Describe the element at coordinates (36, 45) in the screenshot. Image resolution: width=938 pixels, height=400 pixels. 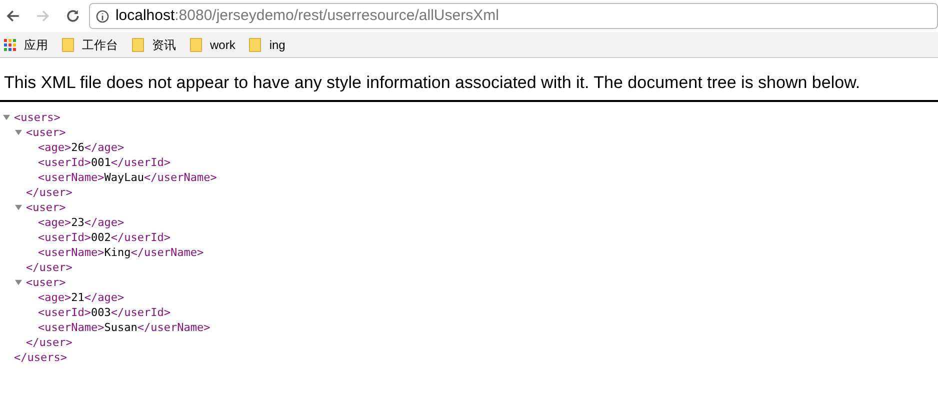
I see `bookmark-item: 应用` at that location.